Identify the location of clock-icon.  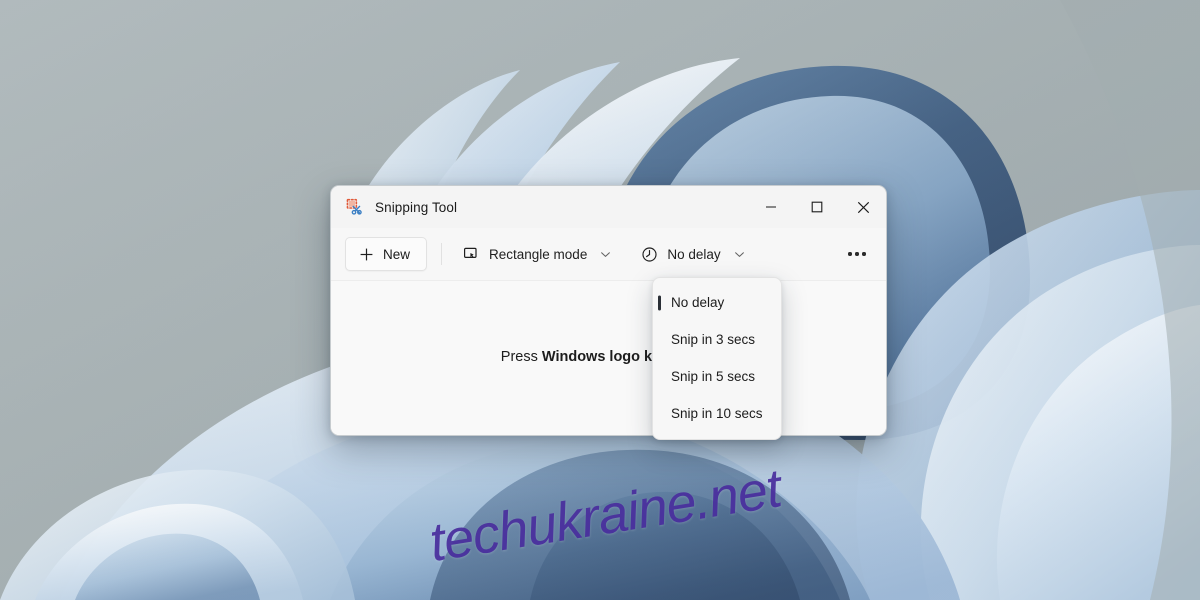
(649, 254).